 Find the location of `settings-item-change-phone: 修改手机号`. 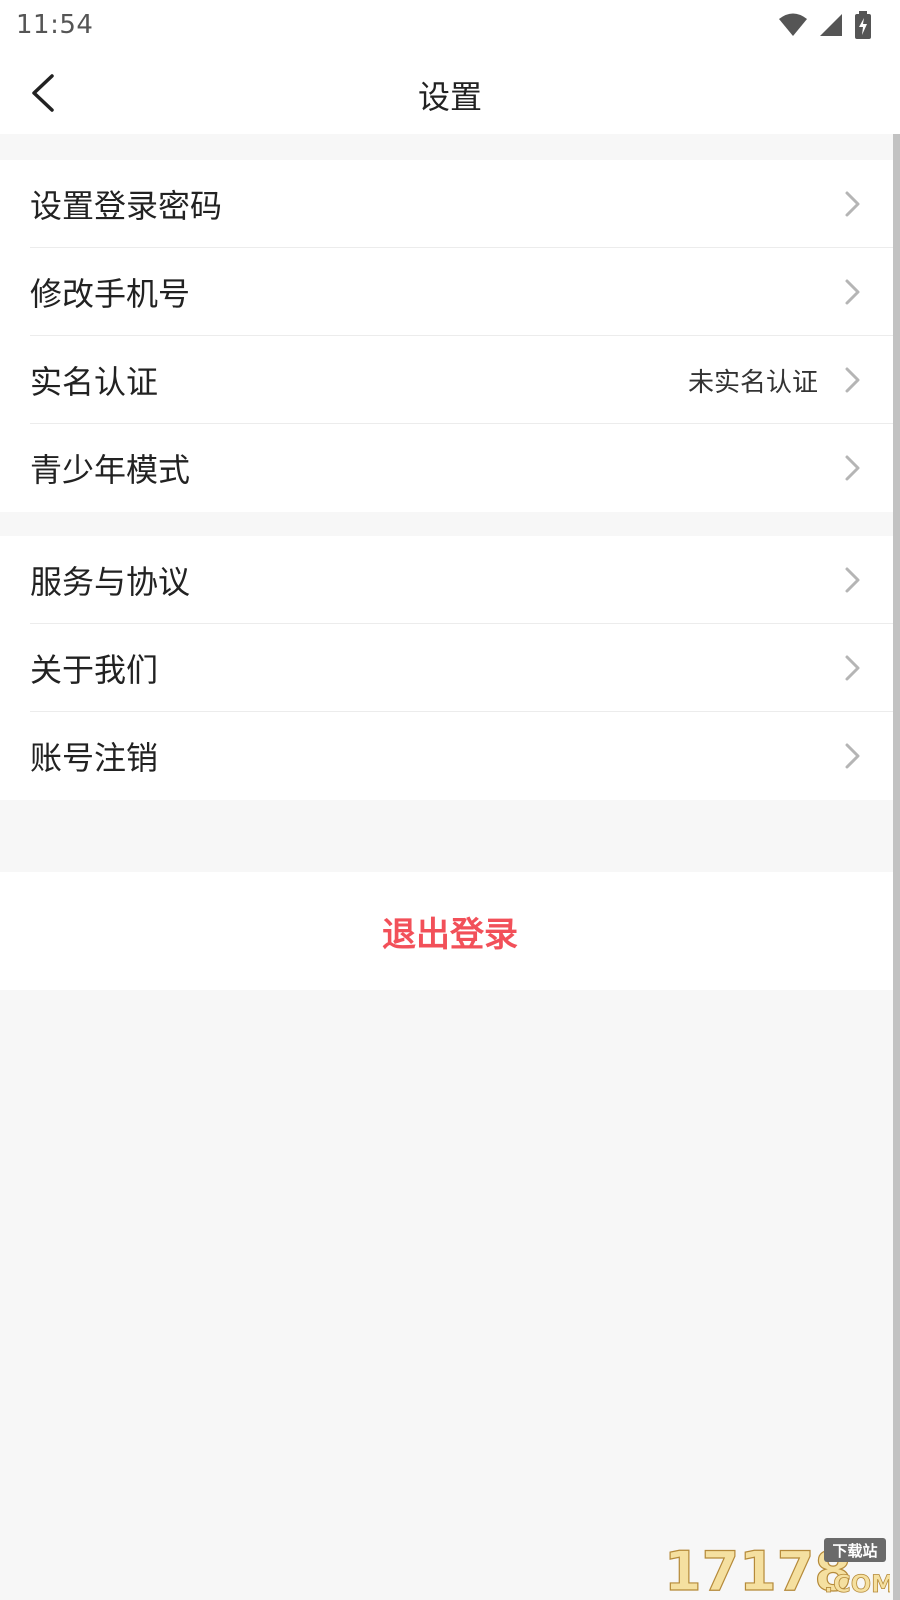

settings-item-change-phone: 修改手机号 is located at coordinates (450, 292).